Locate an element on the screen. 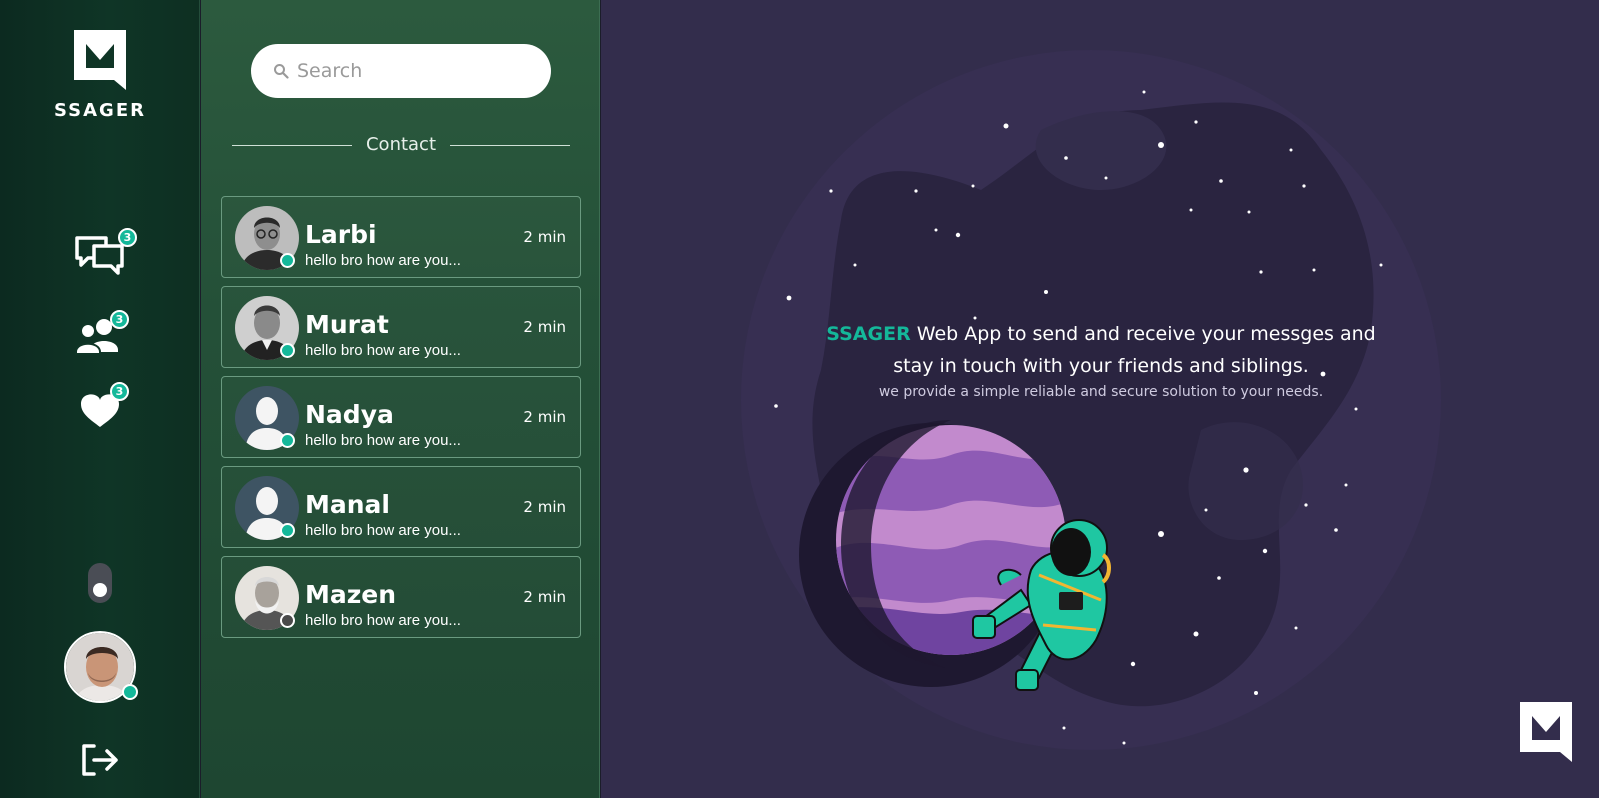 This screenshot has width=1599, height=798. search-box is located at coordinates (401, 71).